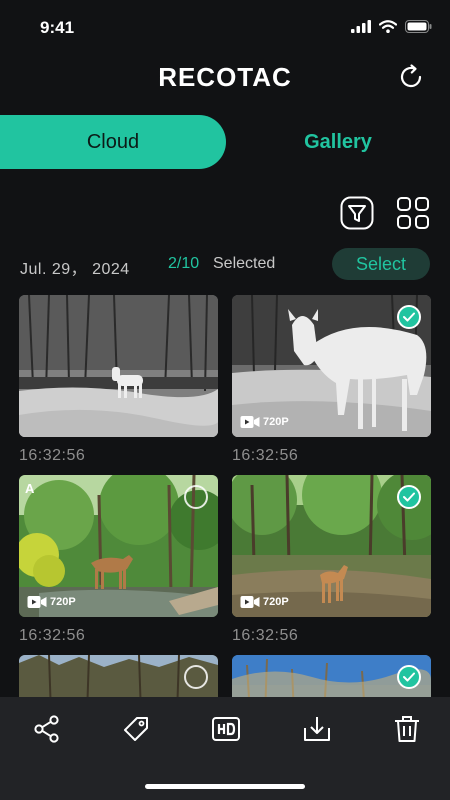 This screenshot has height=800, width=450. I want to click on night-snow-deer-image, so click(118, 366).